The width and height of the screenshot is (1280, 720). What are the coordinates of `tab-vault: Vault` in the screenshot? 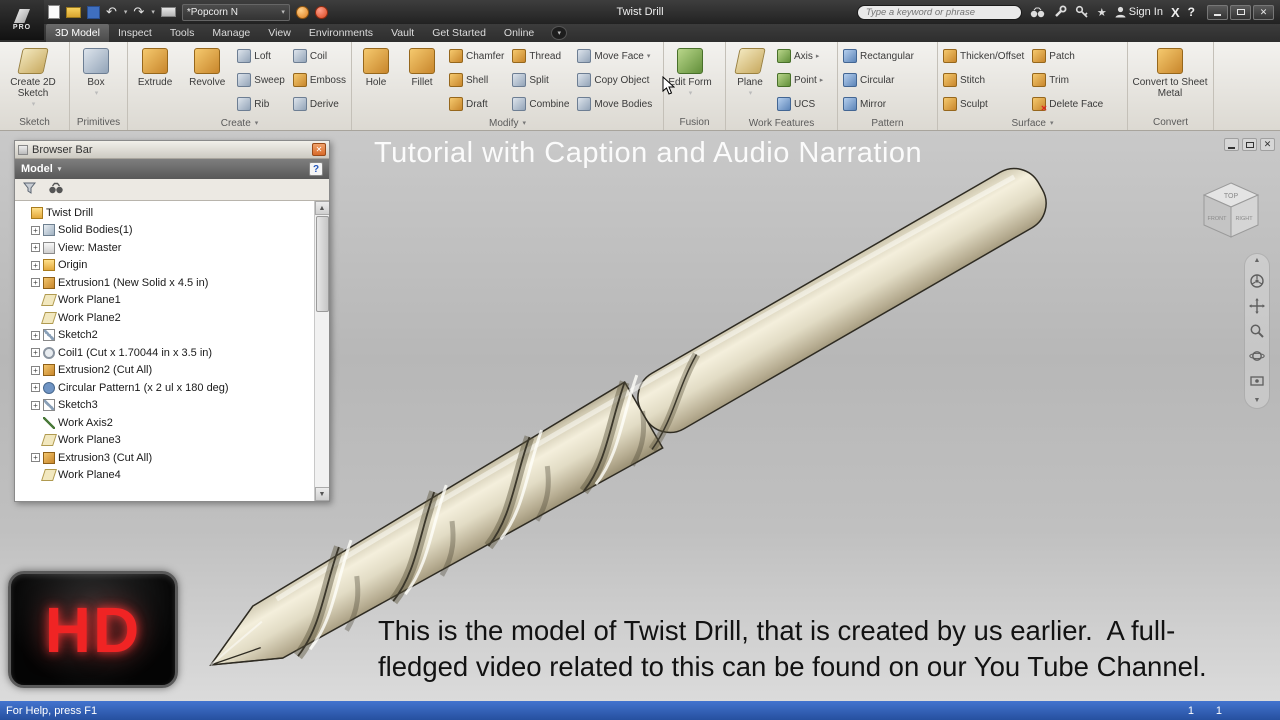 It's located at (402, 33).